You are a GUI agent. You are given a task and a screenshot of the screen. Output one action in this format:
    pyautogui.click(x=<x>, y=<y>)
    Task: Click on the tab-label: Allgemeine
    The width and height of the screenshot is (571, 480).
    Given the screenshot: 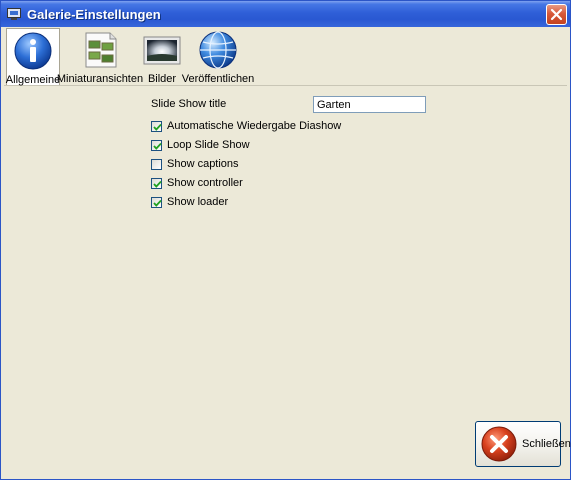 What is the action you would take?
    pyautogui.click(x=33, y=80)
    